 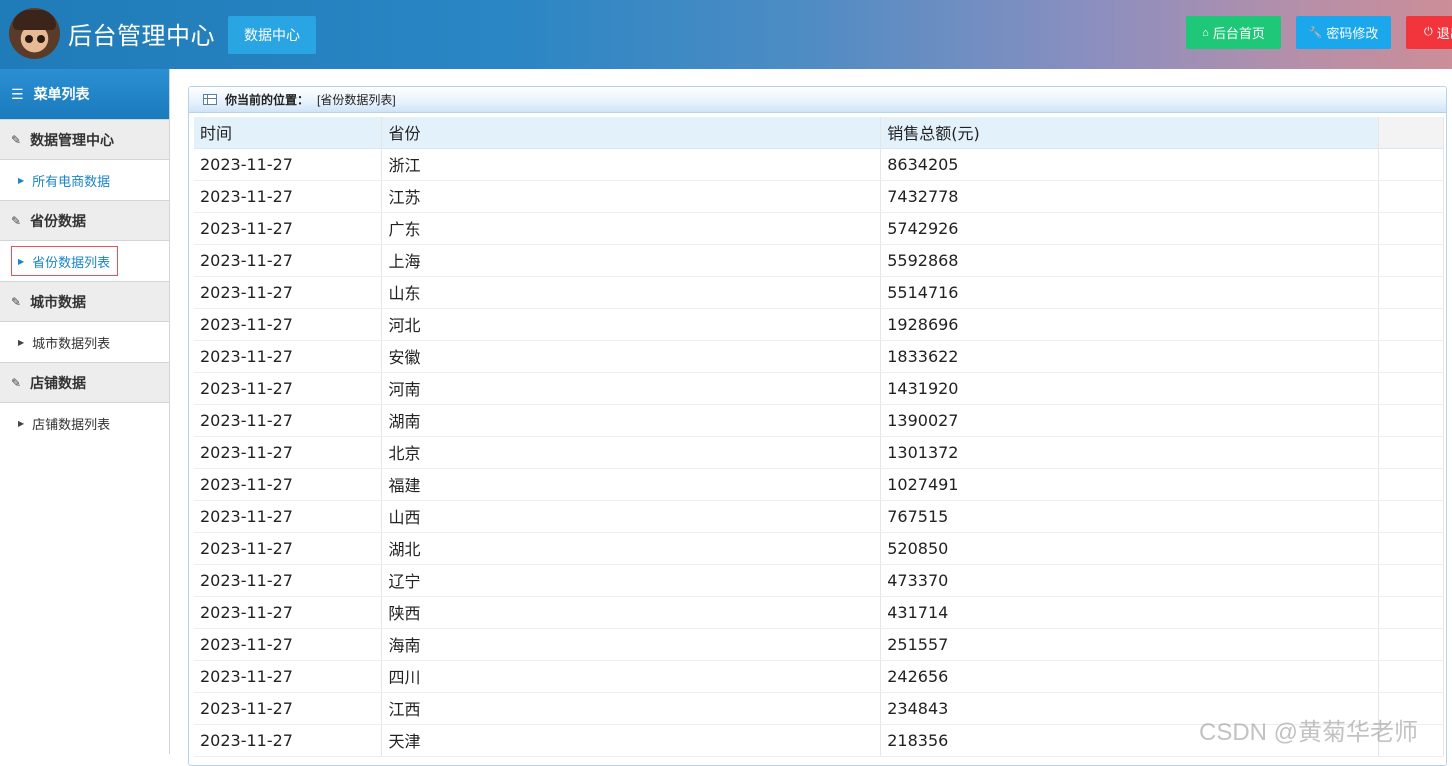 What do you see at coordinates (72, 139) in the screenshot?
I see `sidebar-group-label: 数据管理中心` at bounding box center [72, 139].